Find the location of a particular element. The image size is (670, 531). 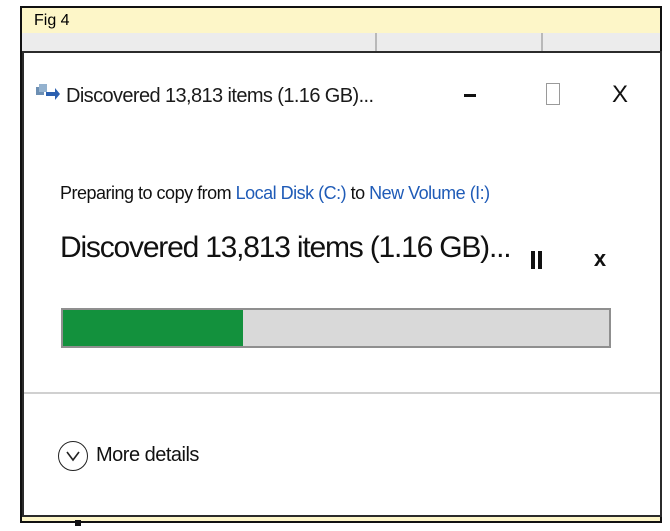

maximize-icon is located at coordinates (553, 94).